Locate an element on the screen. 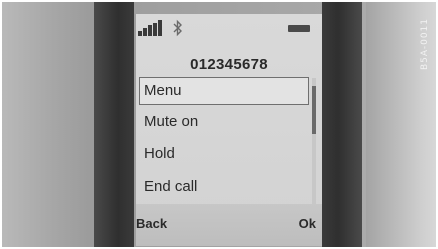 Image resolution: width=438 pixels, height=249 pixels. dialed-number: 012345678 is located at coordinates (229, 64).